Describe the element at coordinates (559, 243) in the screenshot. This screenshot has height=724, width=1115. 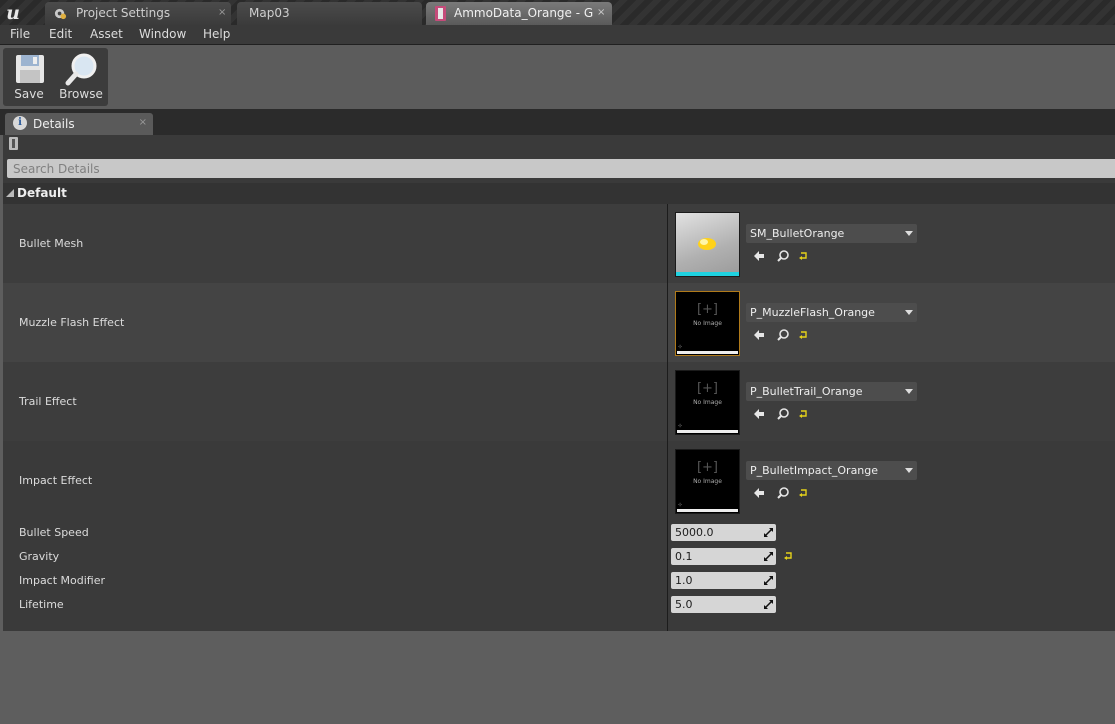
I see `property-row-bullet-mesh: Bullet Mesh` at that location.